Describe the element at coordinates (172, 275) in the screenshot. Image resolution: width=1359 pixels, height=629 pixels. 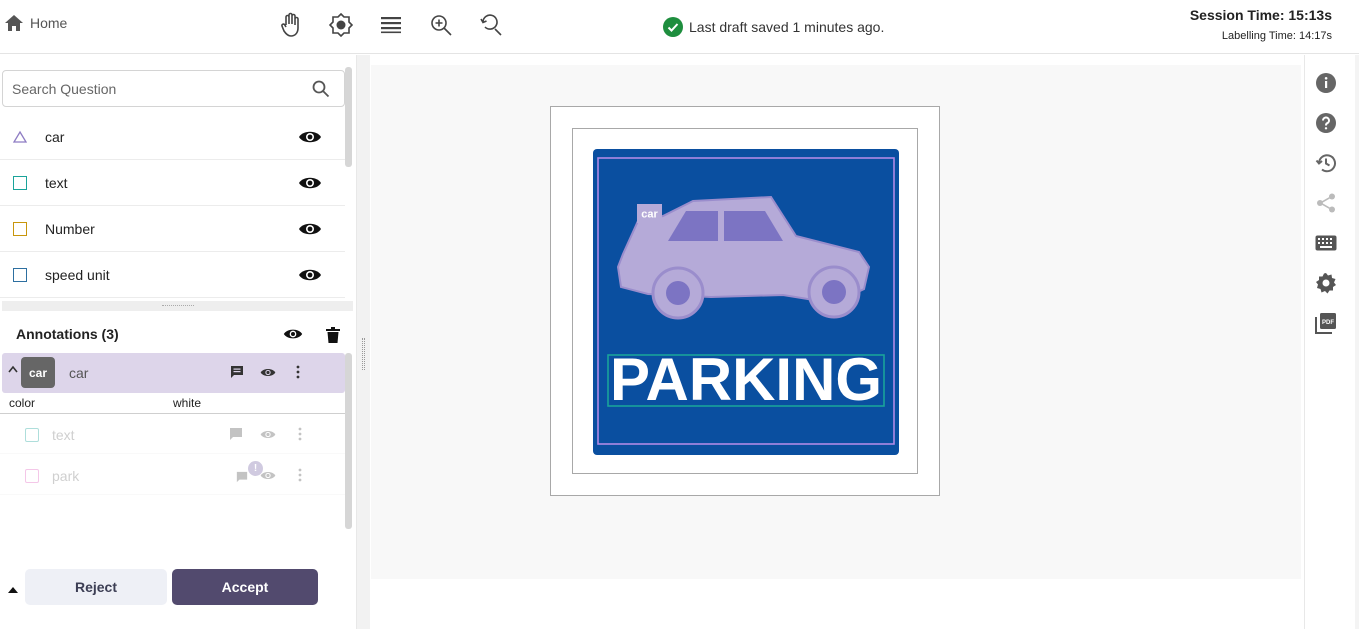
I see `question-item-speed-unit: speed unit` at that location.